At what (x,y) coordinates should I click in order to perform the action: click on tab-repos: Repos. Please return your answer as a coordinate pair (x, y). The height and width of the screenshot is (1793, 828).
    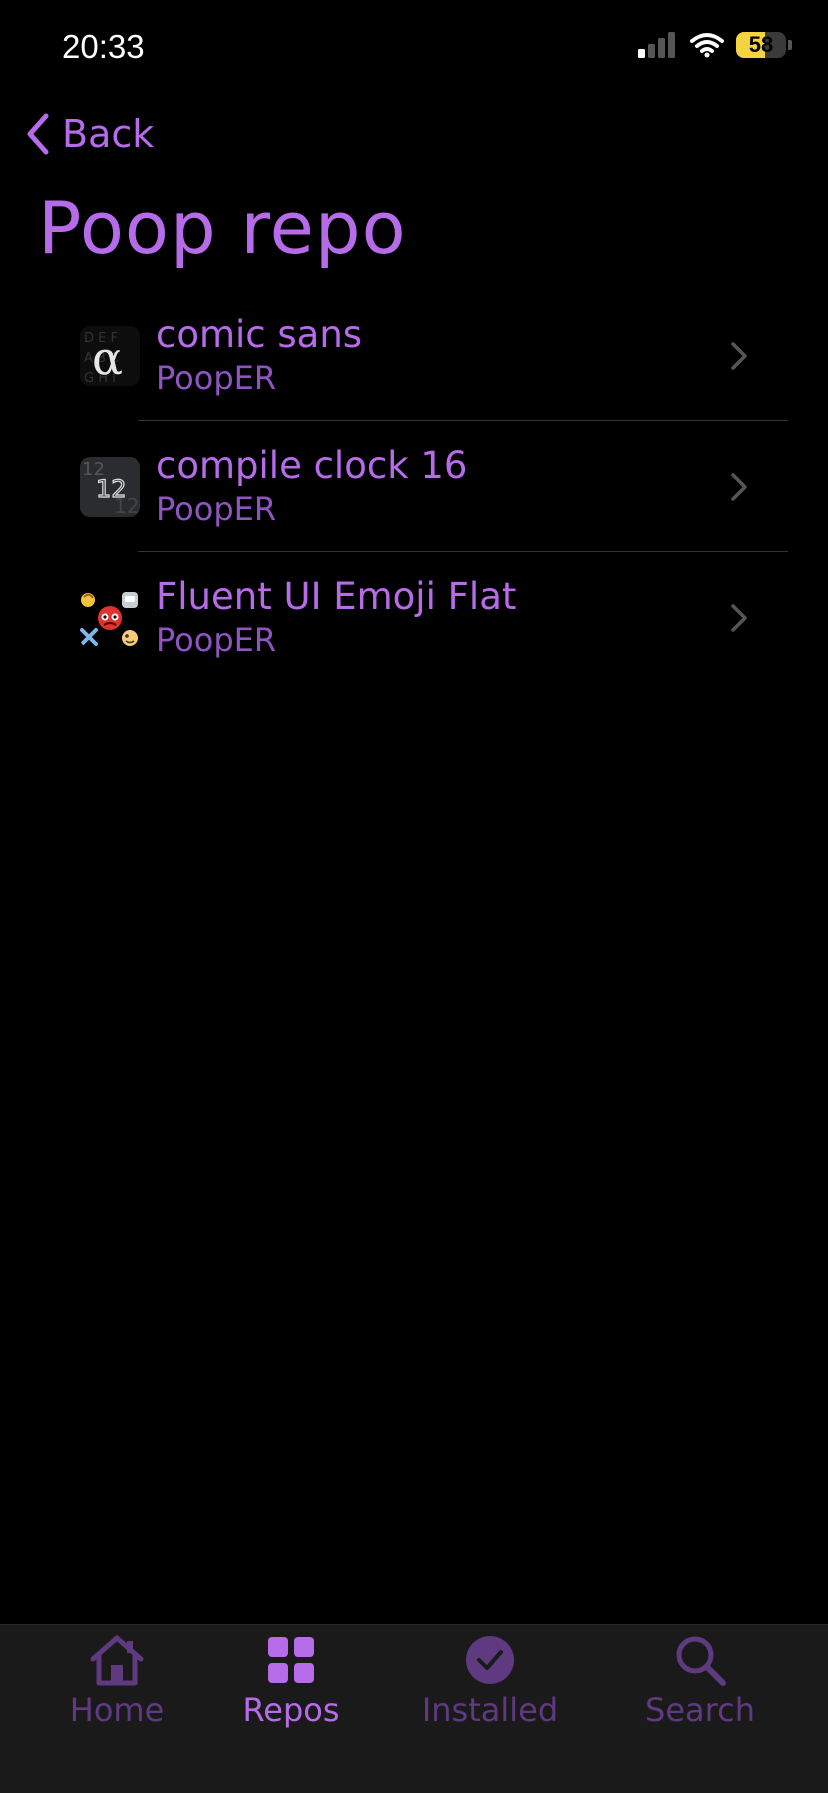
    Looking at the image, I should click on (291, 1681).